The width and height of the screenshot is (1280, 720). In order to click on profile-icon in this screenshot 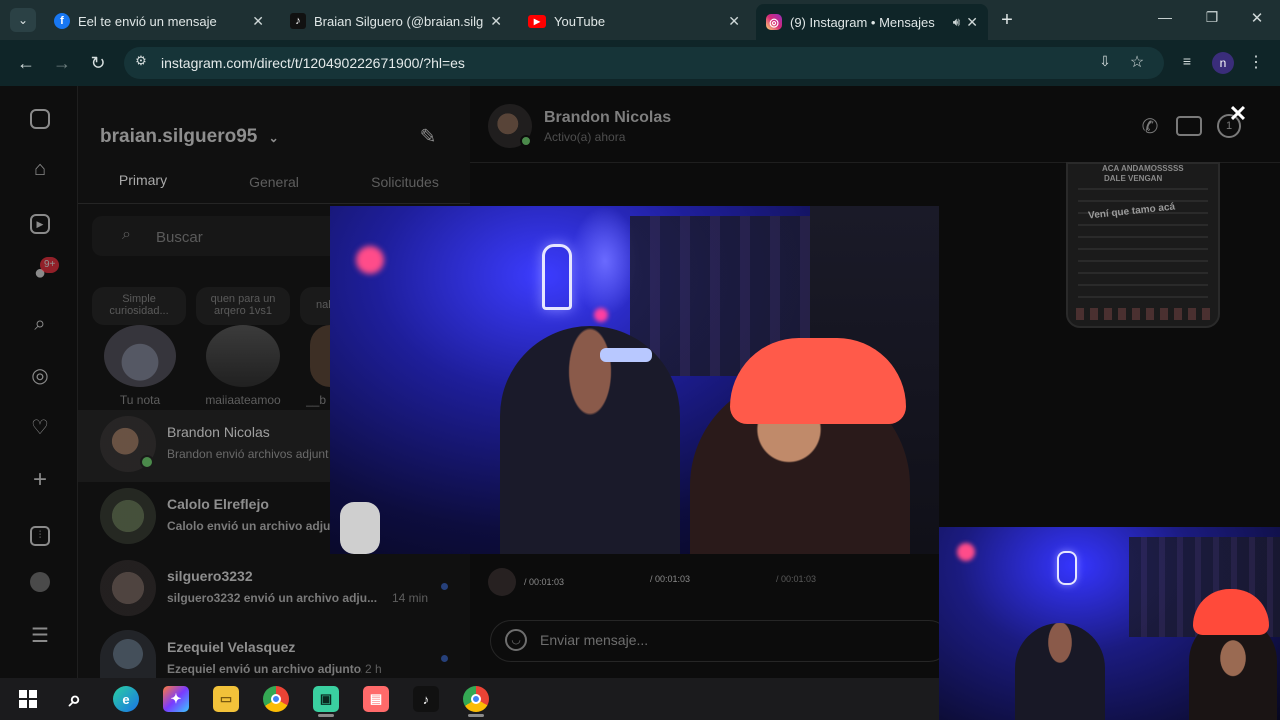, I will do `click(40, 584)`.